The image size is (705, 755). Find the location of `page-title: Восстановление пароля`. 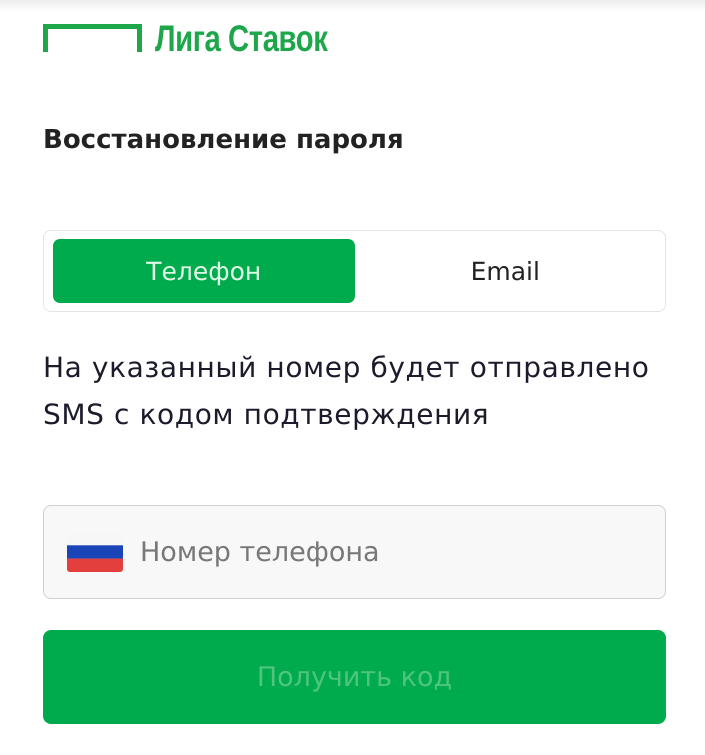

page-title: Восстановление пароля is located at coordinates (224, 140).